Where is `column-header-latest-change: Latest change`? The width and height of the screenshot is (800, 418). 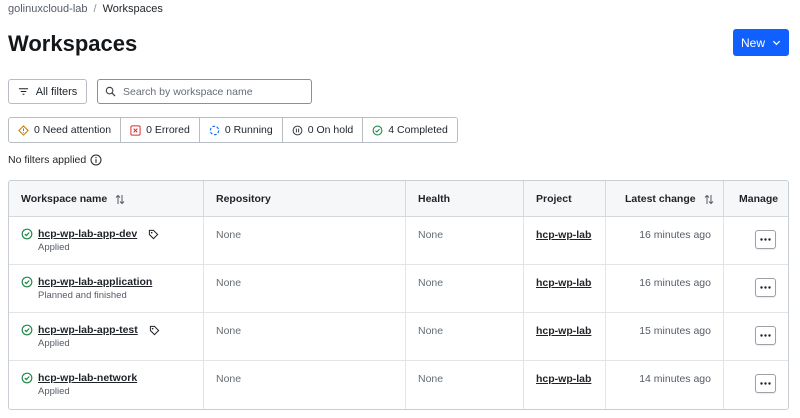
column-header-latest-change: Latest change is located at coordinates (665, 199).